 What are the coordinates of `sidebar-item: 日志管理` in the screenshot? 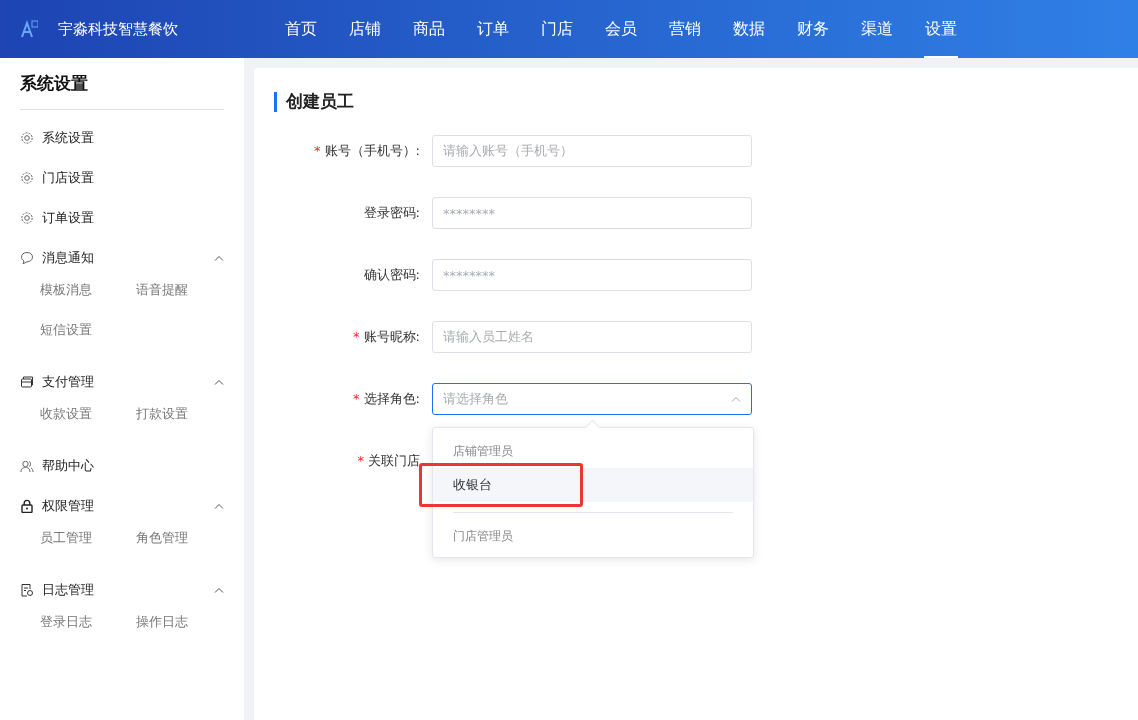 It's located at (122, 590).